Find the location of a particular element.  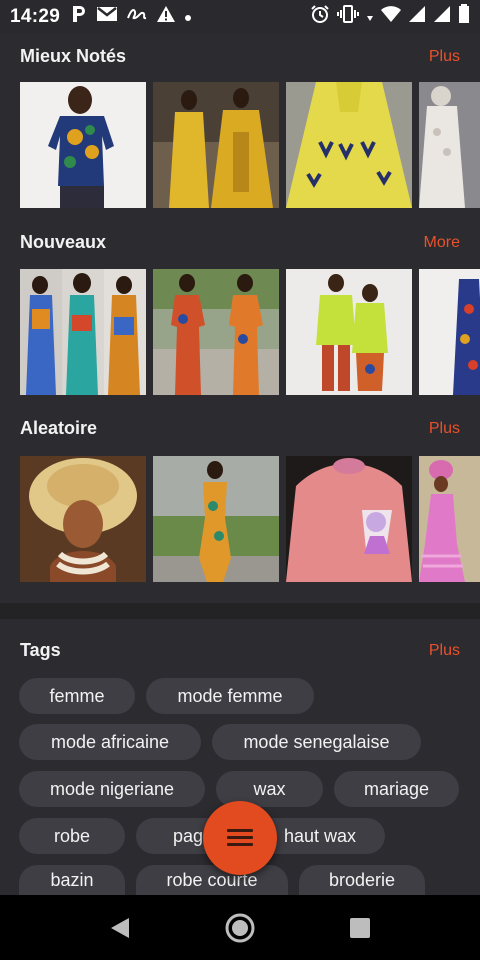

section-title: Nouveaux is located at coordinates (63, 242).